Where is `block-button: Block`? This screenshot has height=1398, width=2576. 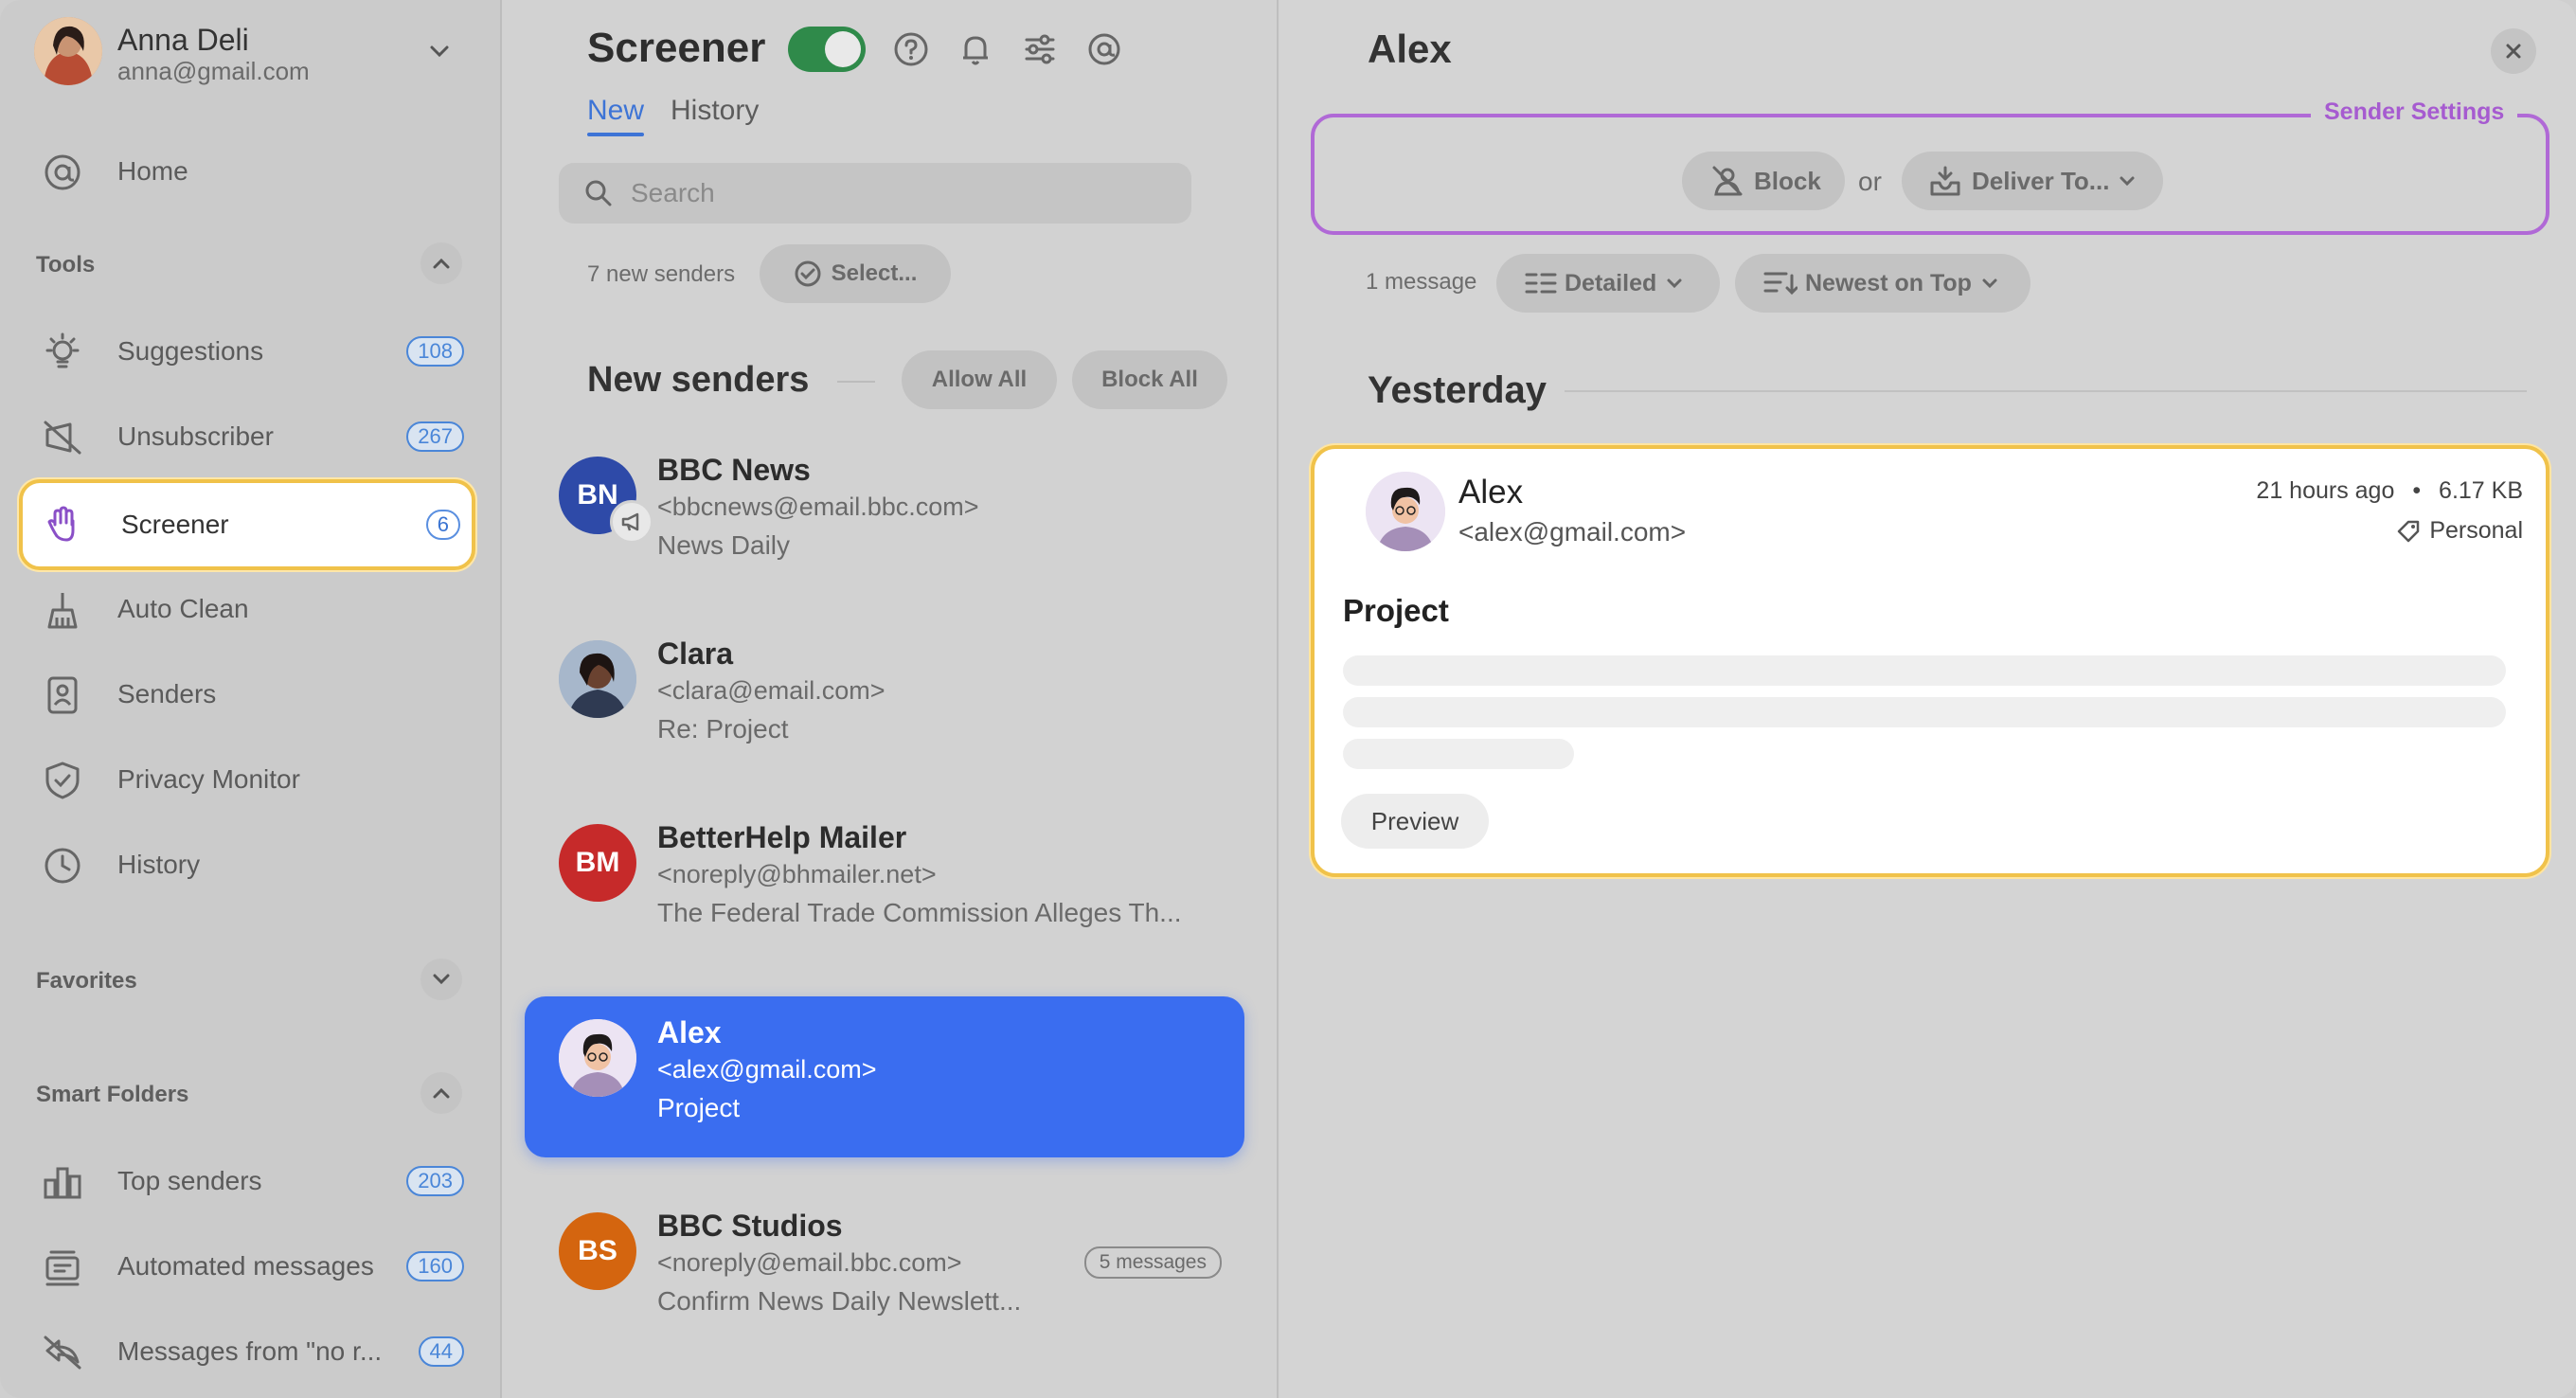
block-button: Block is located at coordinates (1763, 181).